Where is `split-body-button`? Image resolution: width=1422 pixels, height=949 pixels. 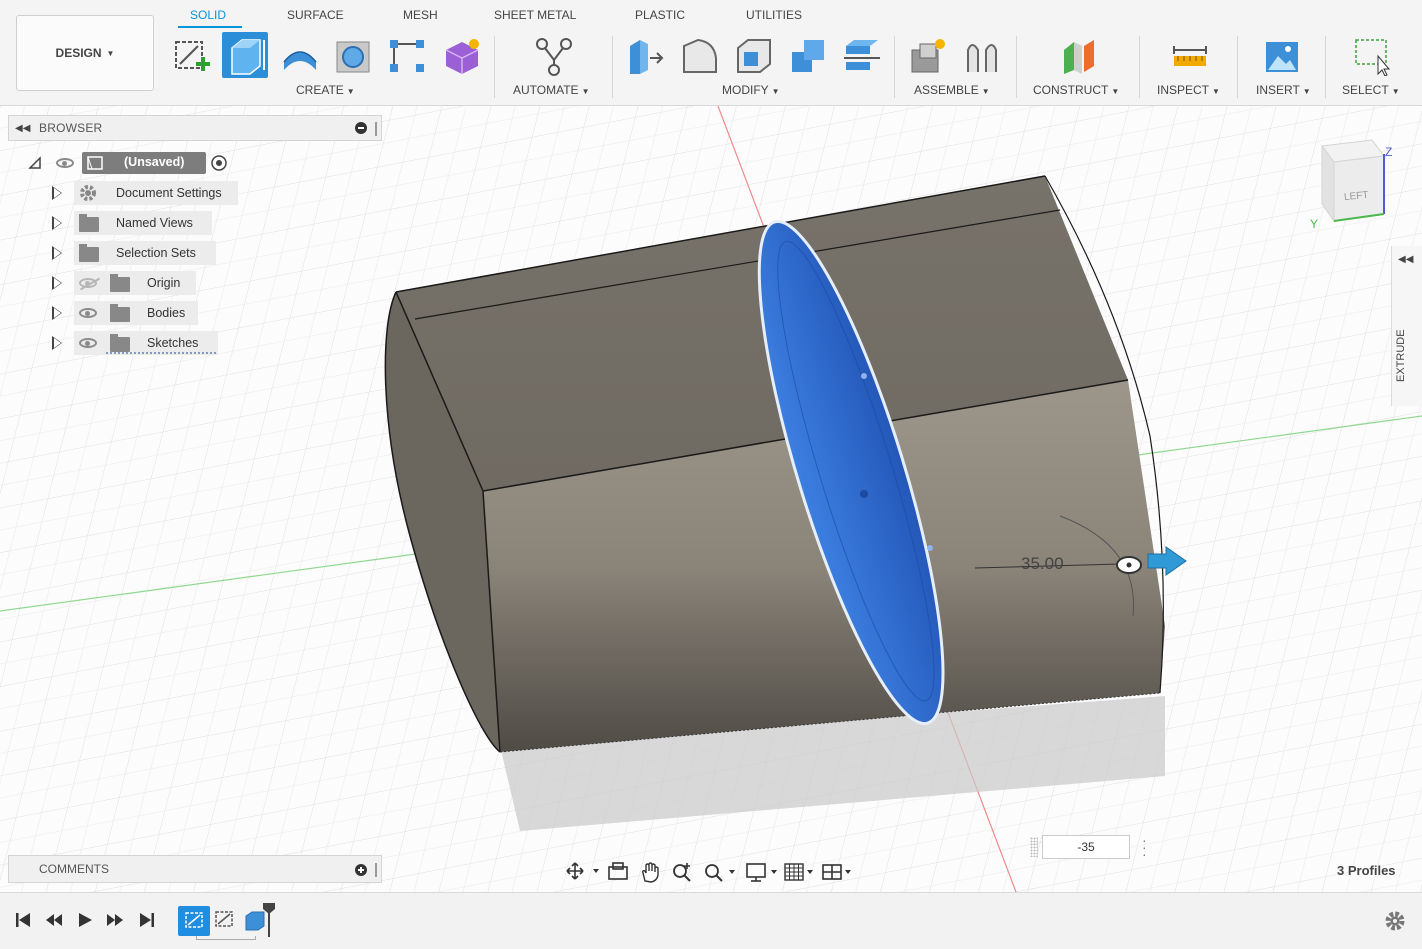
split-body-button is located at coordinates (861, 55).